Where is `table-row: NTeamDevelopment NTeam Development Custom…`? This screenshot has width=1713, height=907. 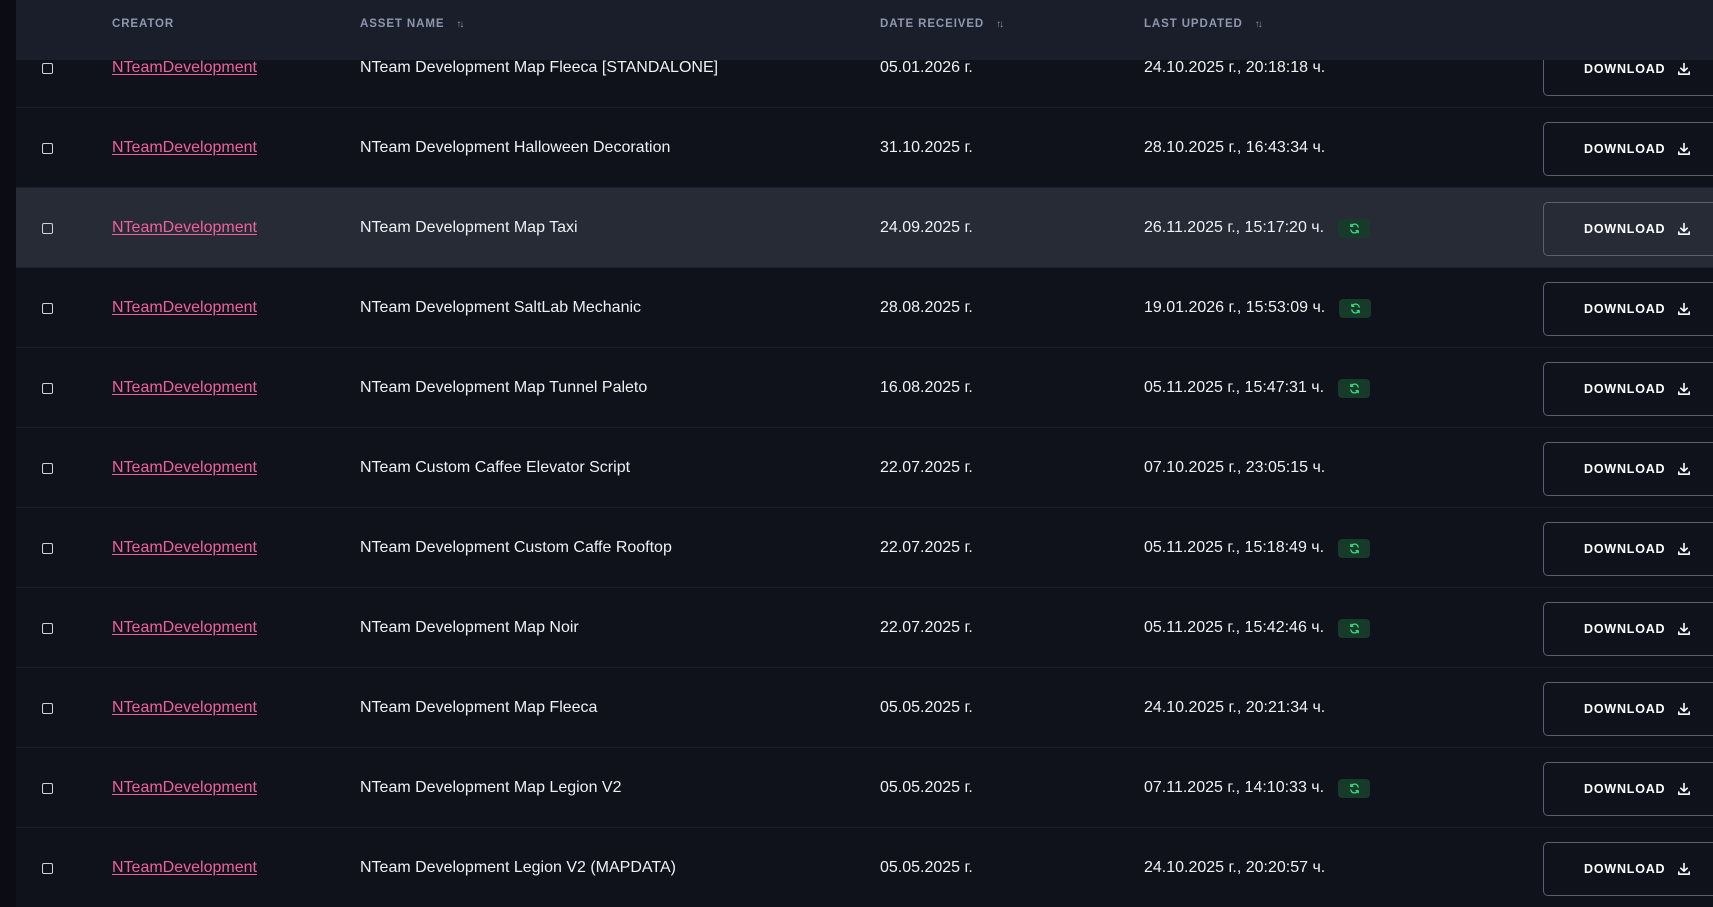
table-row: NTeamDevelopment NTeam Development Custom… is located at coordinates (864, 548).